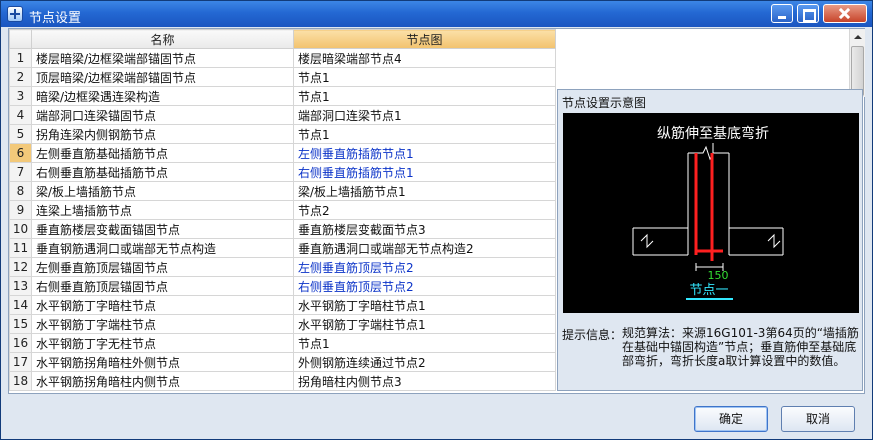 The width and height of the screenshot is (873, 440). What do you see at coordinates (424, 39) in the screenshot?
I see `node-column-header: 节点图` at bounding box center [424, 39].